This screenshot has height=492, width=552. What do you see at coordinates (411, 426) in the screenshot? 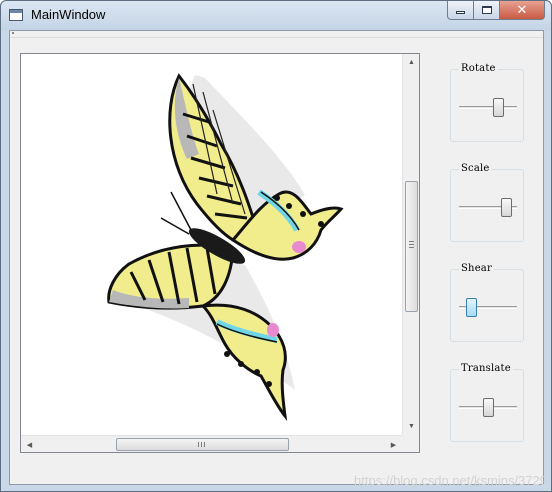
I see `scroll-down-arrow-icon: ▼` at bounding box center [411, 426].